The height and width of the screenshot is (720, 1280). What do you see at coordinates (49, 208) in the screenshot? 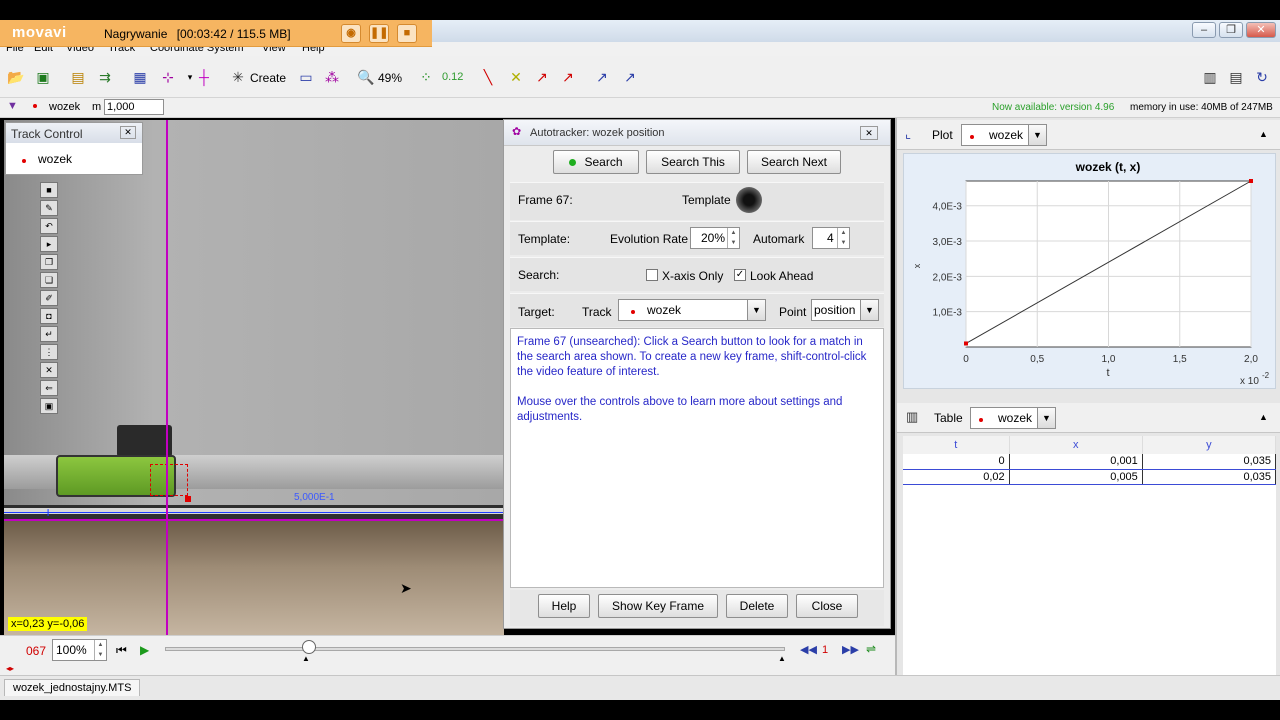
I see `tool-pencil-icon: ✎` at bounding box center [49, 208].